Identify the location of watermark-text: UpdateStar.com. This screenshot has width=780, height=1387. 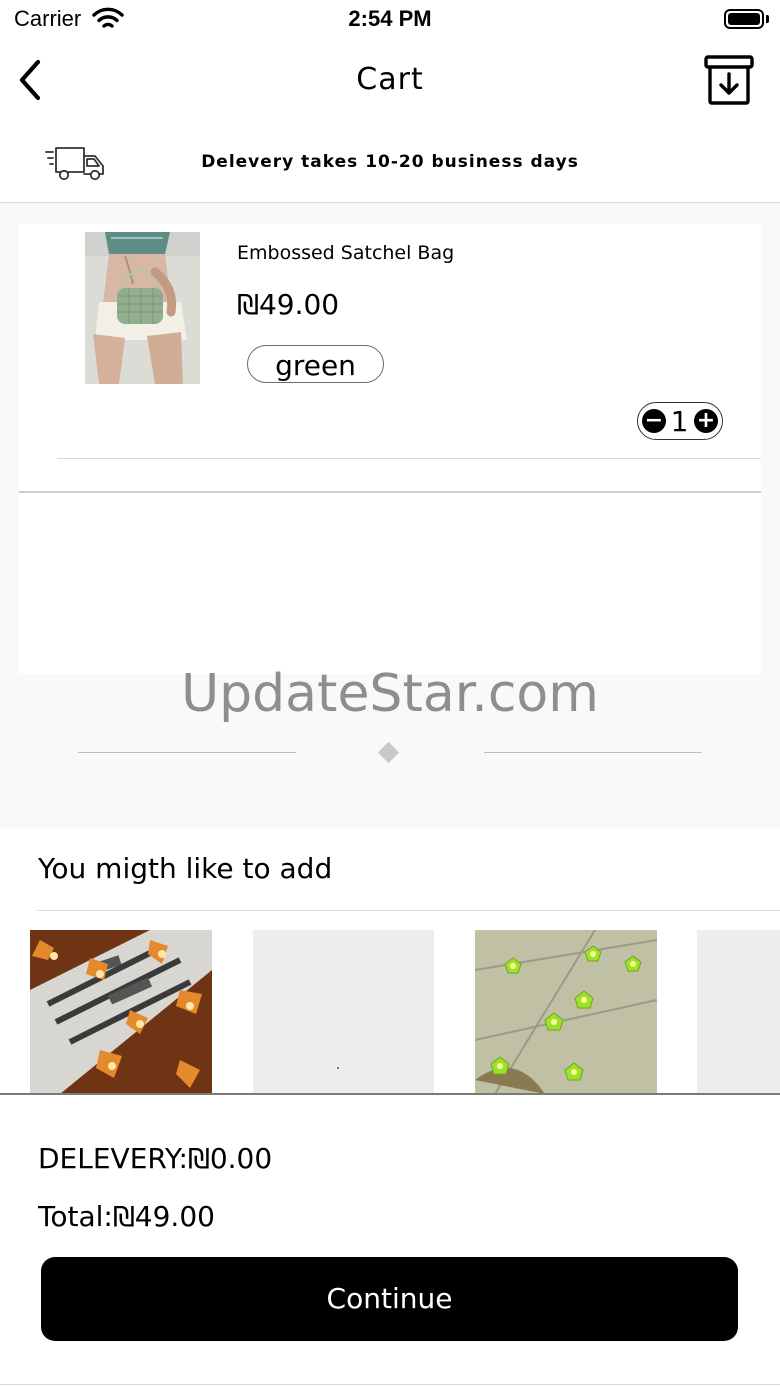
(390, 694).